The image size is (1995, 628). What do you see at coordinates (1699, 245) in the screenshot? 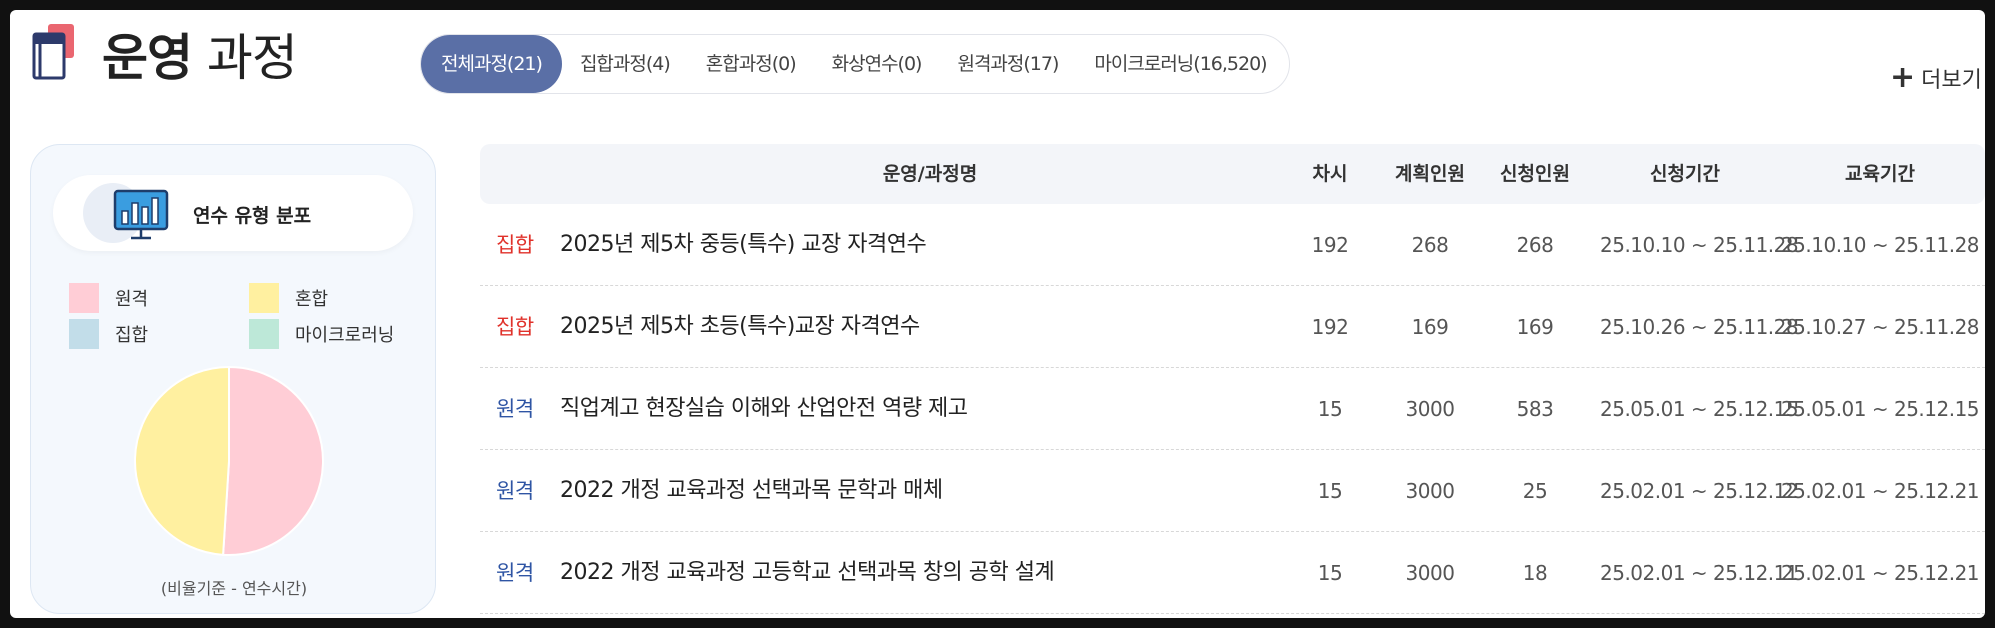
I see `apply-period: 25.10.10 ~ 25.11.28` at bounding box center [1699, 245].